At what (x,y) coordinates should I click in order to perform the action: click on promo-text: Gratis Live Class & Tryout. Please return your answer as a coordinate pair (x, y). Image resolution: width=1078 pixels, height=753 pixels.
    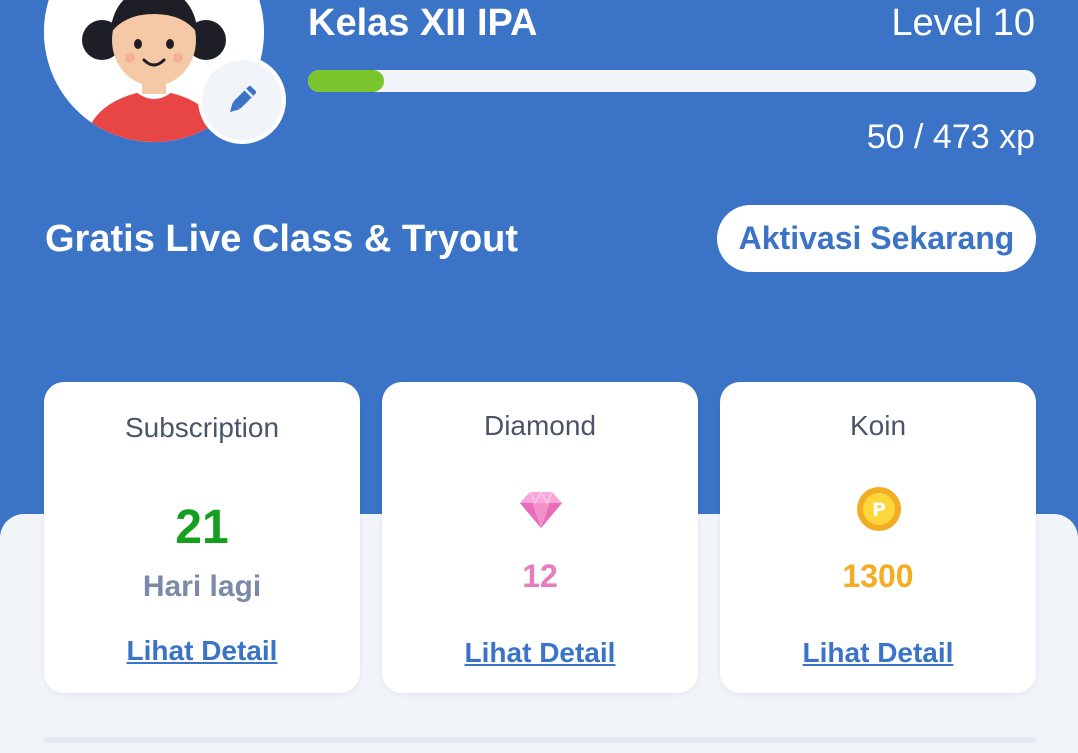
    Looking at the image, I should click on (282, 239).